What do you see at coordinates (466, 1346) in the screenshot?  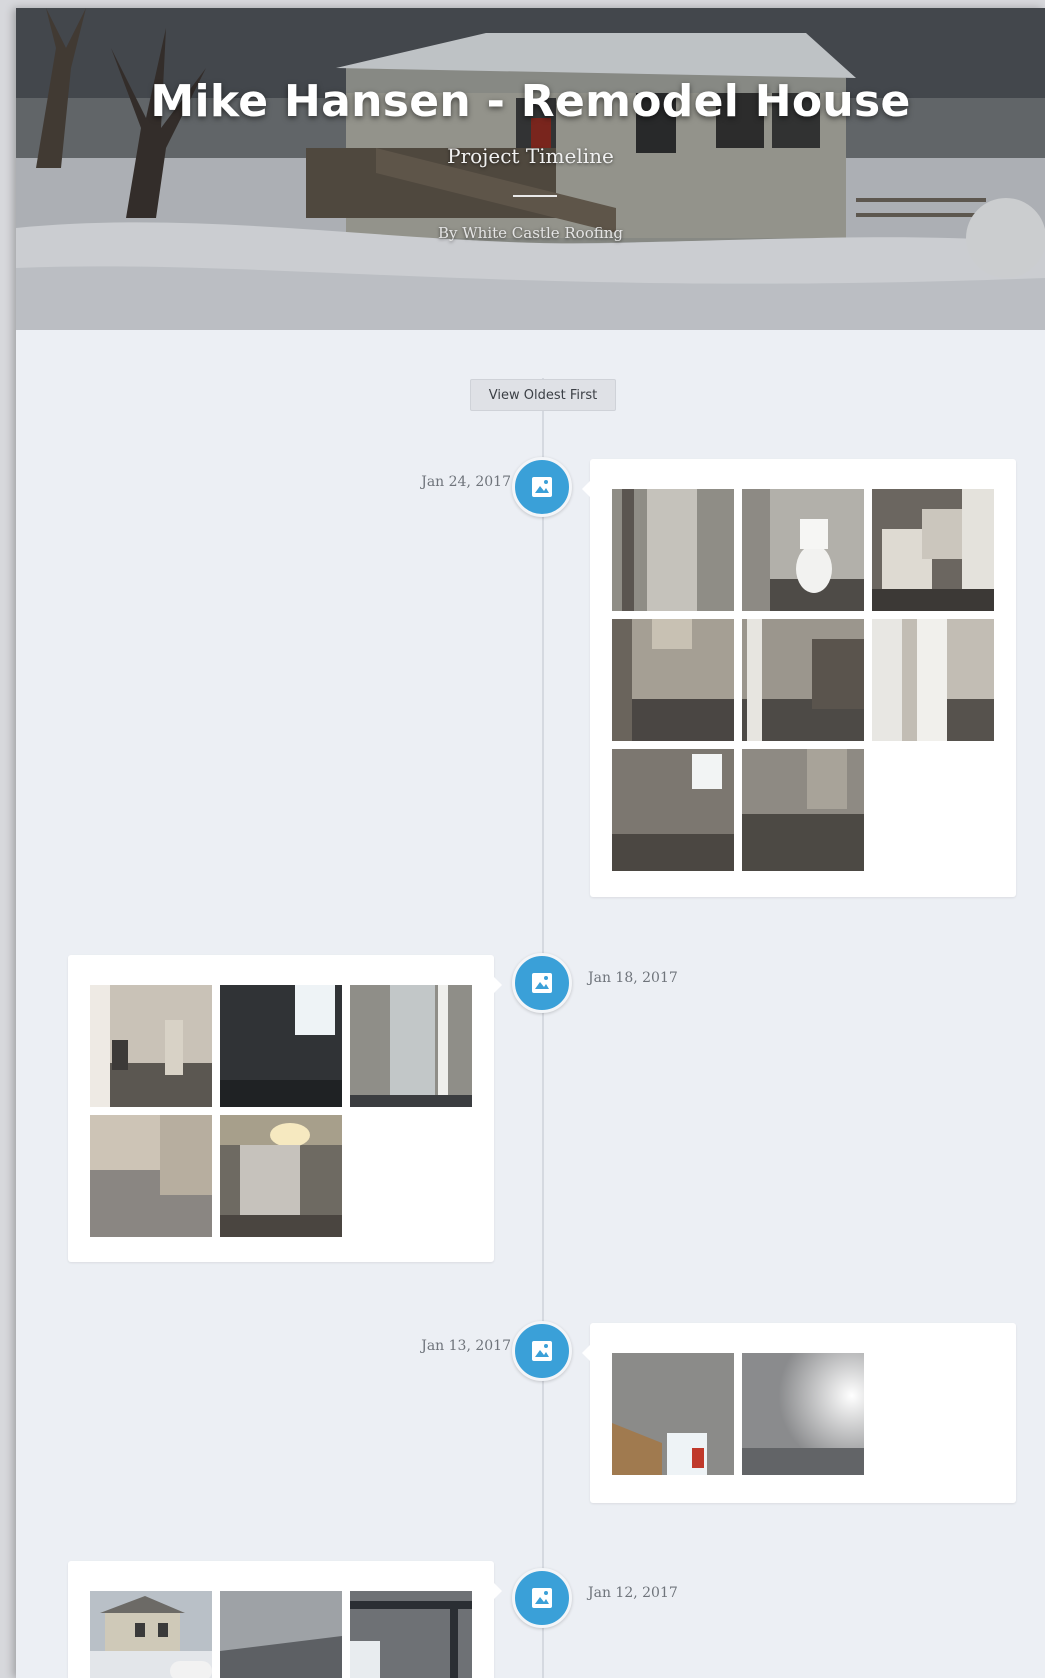 I see `entry-date: Jan 13, 2017` at bounding box center [466, 1346].